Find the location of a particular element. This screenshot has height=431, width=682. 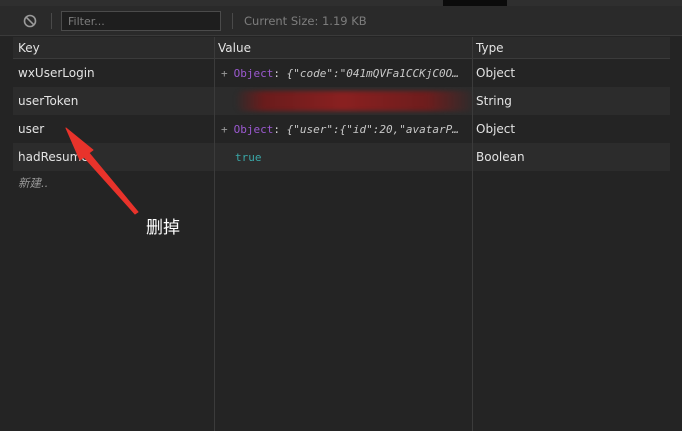

table-row: hadResume true Boolean is located at coordinates (341, 157).